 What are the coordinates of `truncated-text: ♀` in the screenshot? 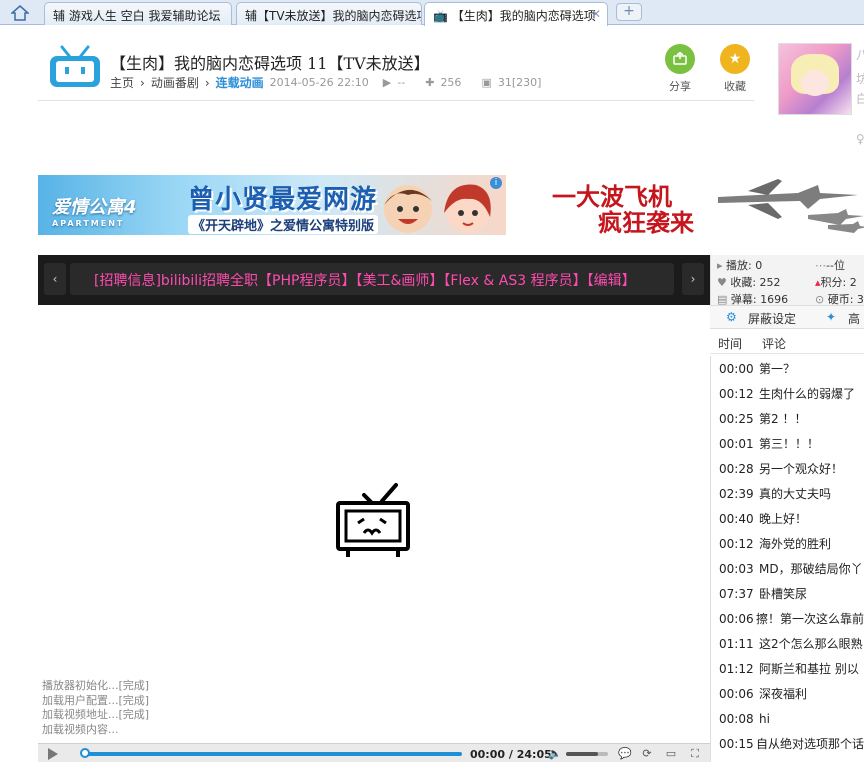 It's located at (860, 139).